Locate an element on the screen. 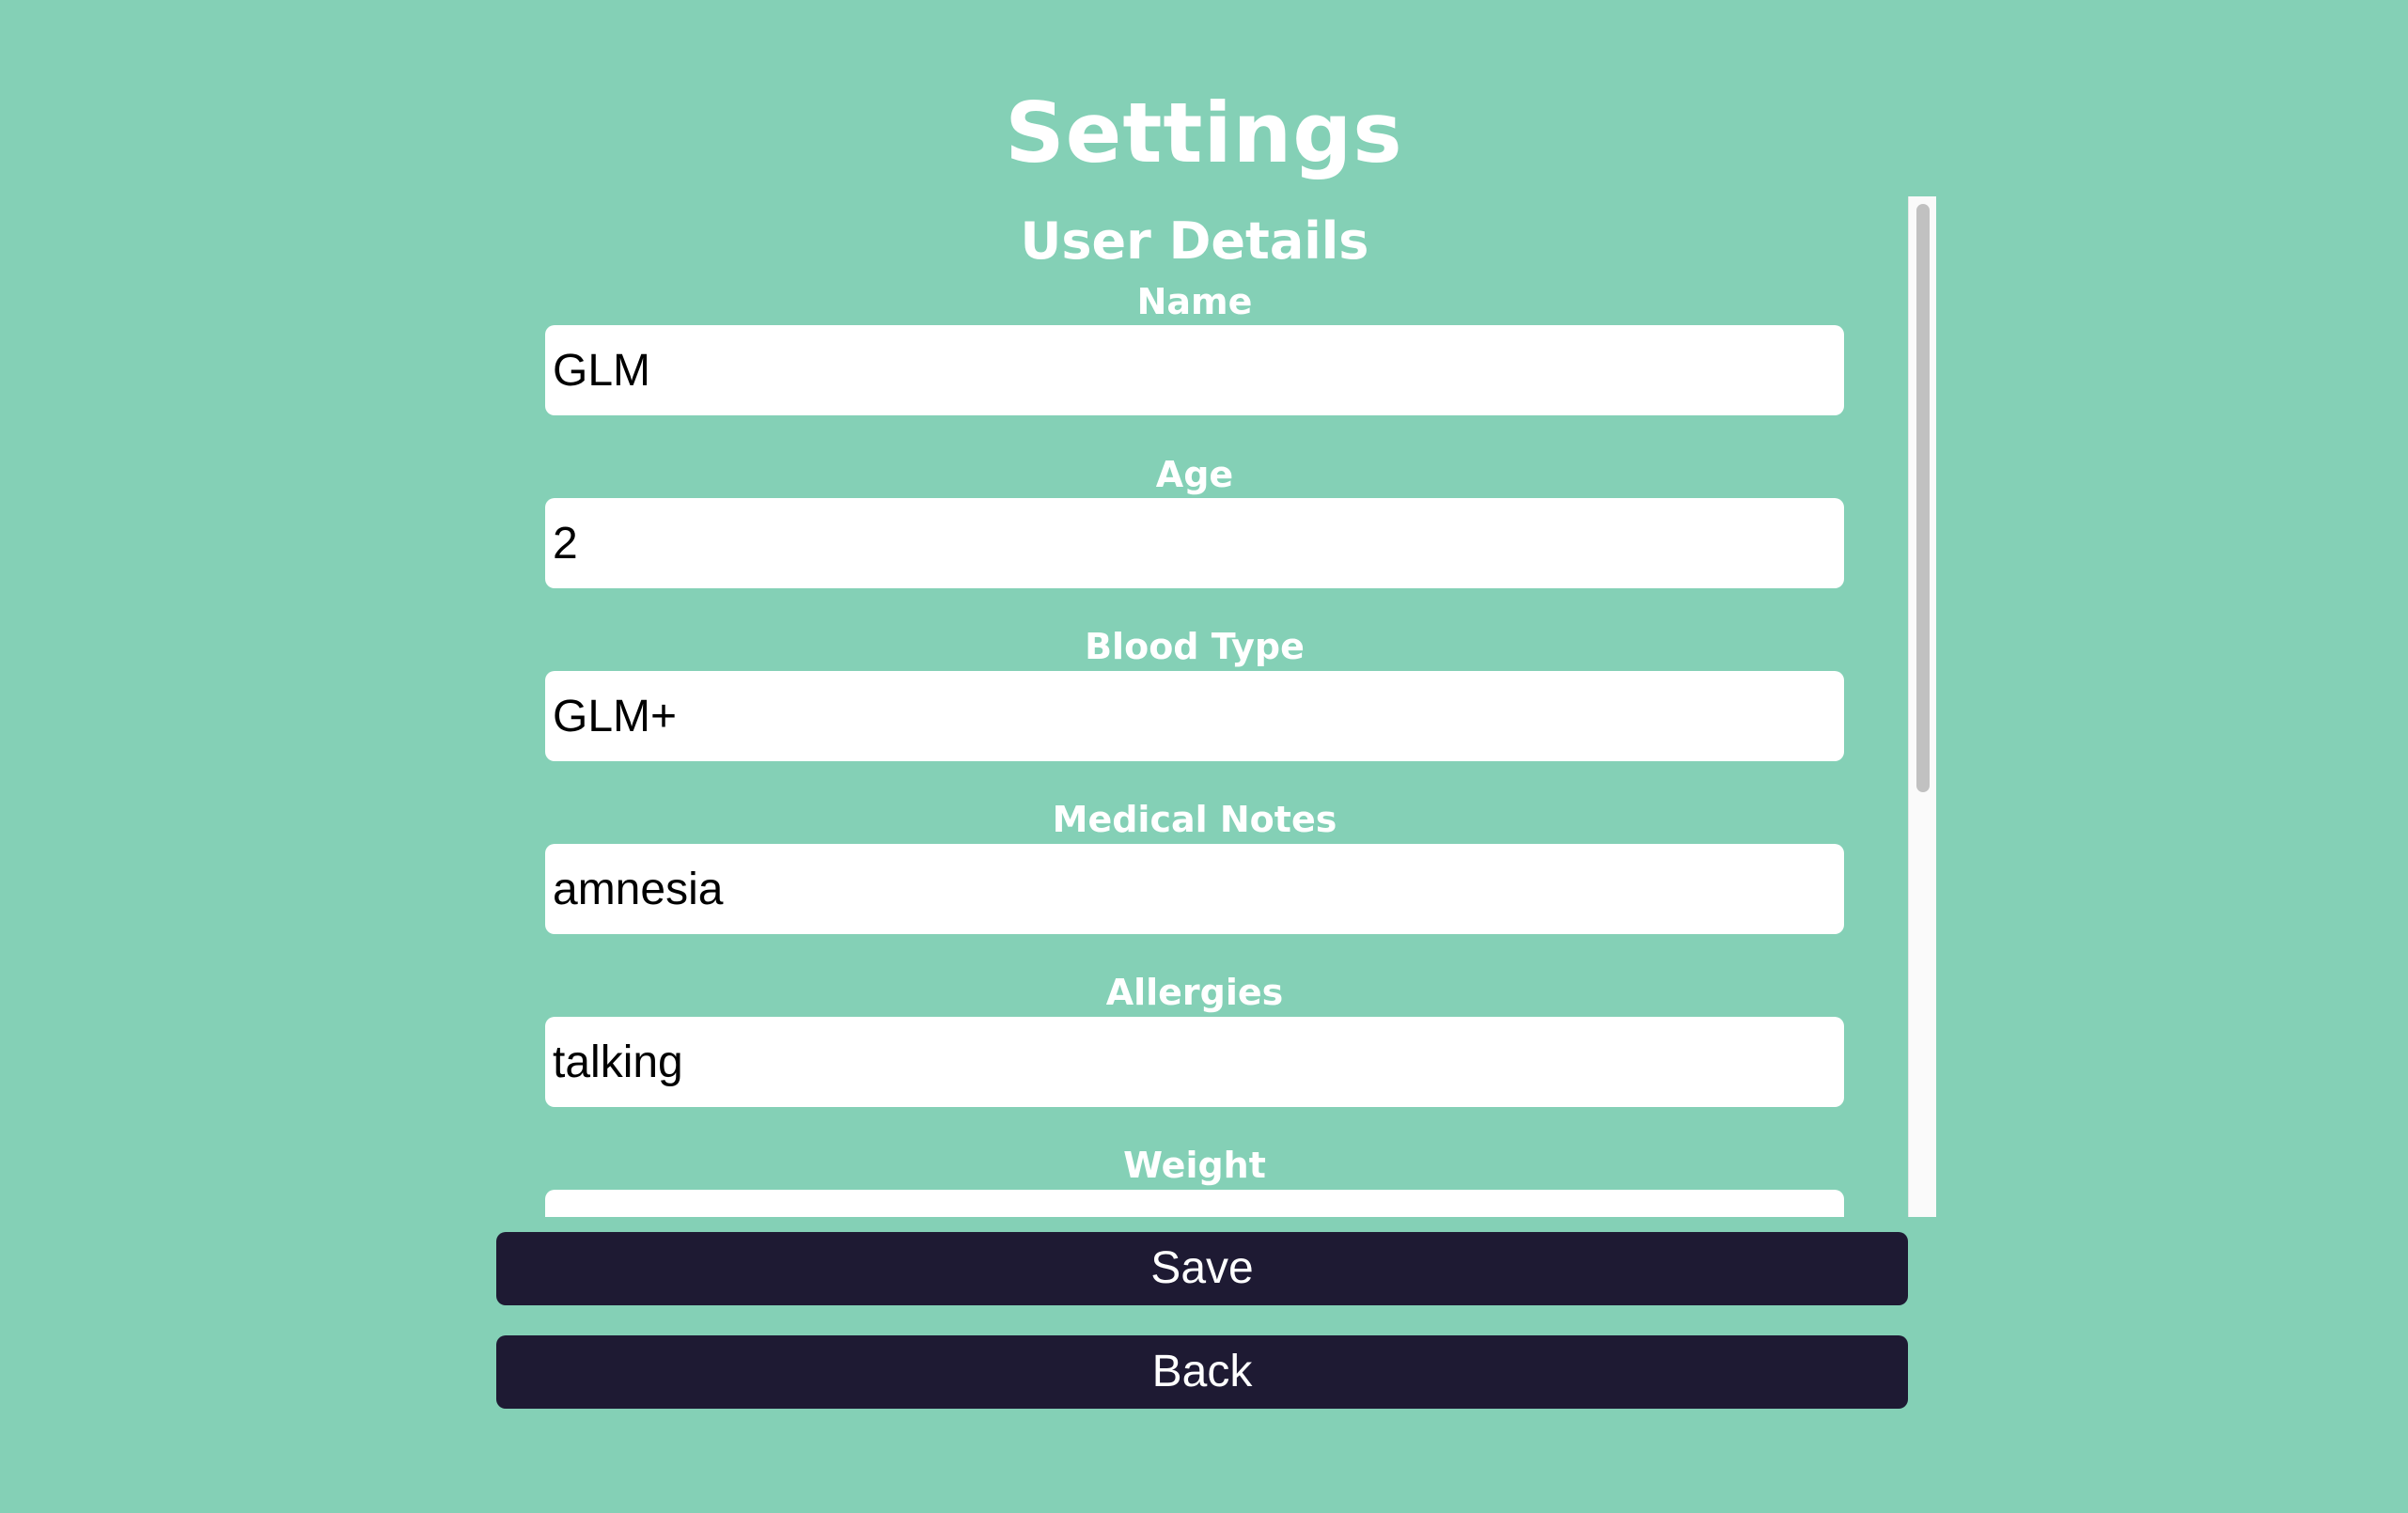  back-button: Back is located at coordinates (1202, 1372).